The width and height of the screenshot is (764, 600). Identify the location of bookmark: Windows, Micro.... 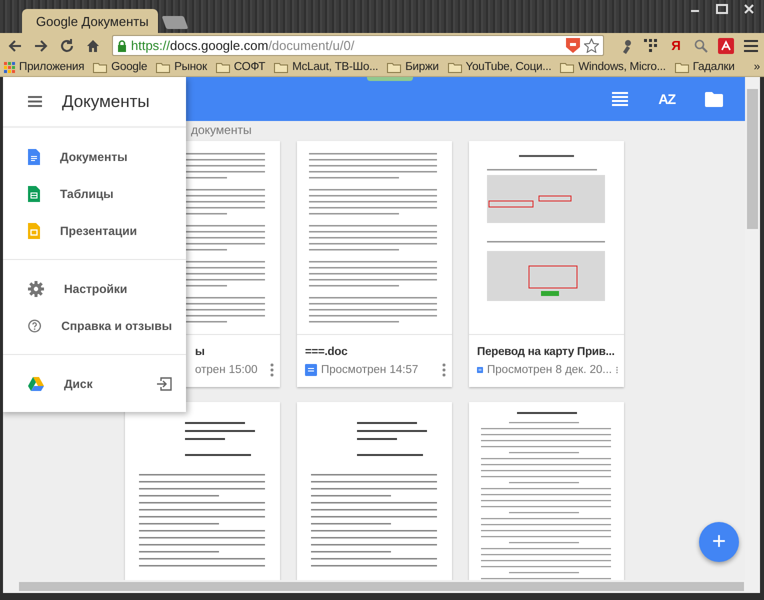
(613, 67).